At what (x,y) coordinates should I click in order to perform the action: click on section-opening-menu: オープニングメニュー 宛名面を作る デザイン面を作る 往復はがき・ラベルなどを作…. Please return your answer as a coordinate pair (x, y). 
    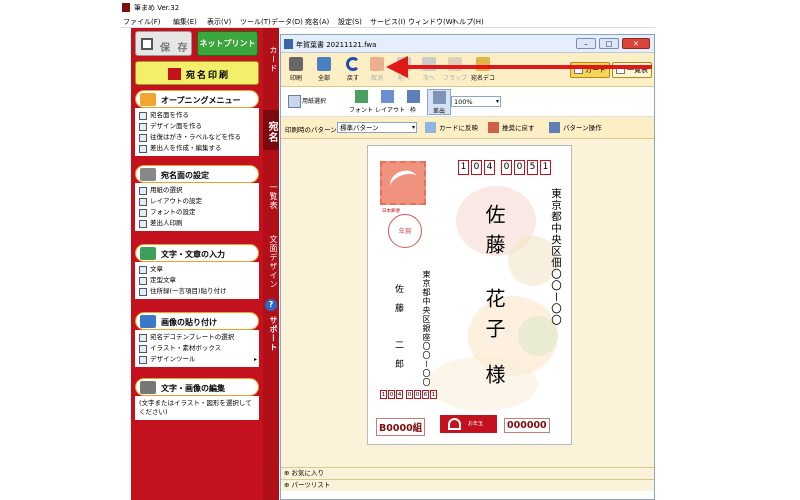
    Looking at the image, I should click on (197, 123).